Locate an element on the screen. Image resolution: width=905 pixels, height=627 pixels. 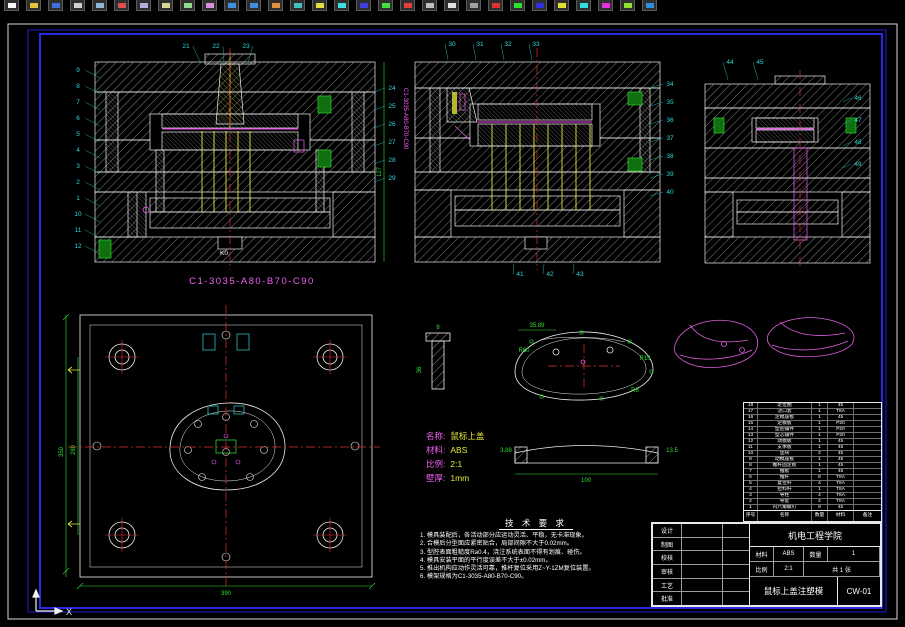
spelling-icon-glyph is located at coordinates (122, 5).